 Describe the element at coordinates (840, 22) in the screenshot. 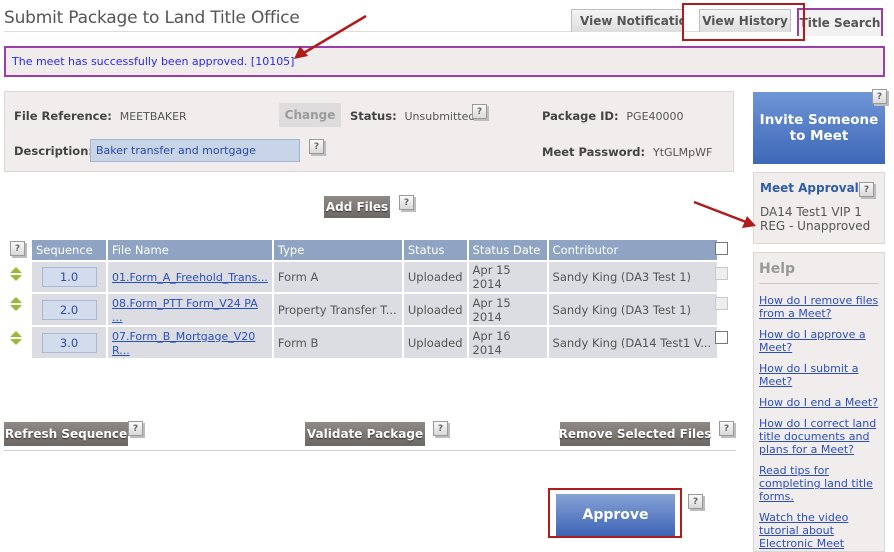

I see `tab-title-search: Title Search` at that location.